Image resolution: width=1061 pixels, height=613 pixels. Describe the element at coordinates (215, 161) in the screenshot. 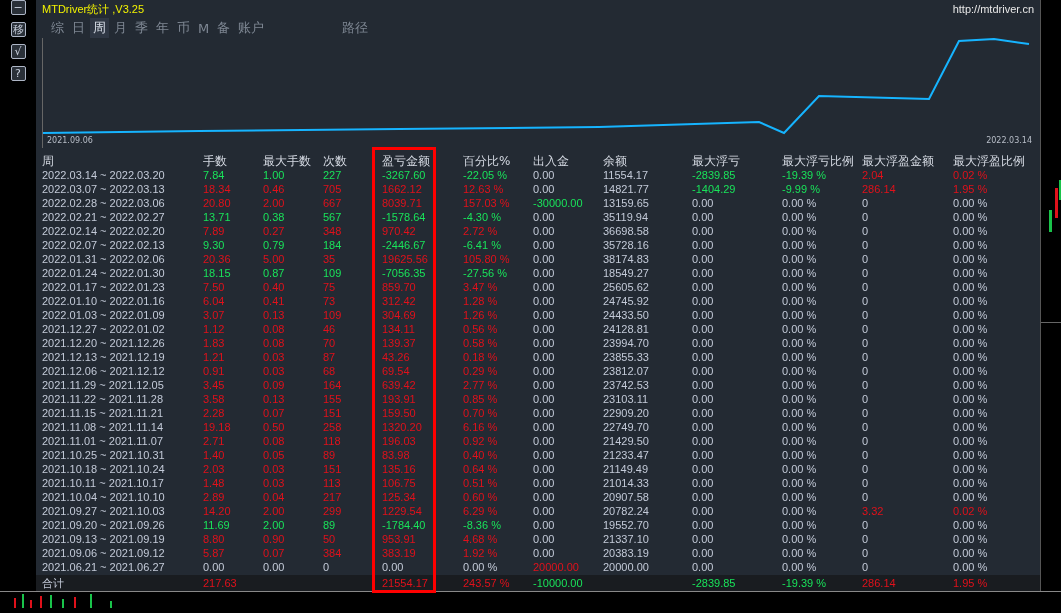

I see `column-header: 手数` at that location.